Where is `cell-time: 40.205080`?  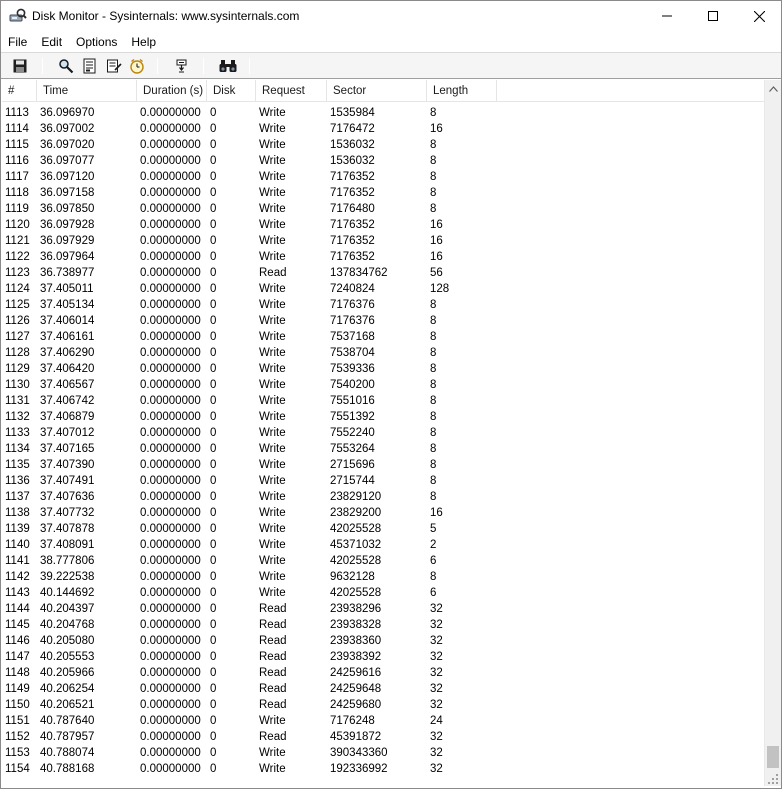
cell-time: 40.205080 is located at coordinates (67, 641).